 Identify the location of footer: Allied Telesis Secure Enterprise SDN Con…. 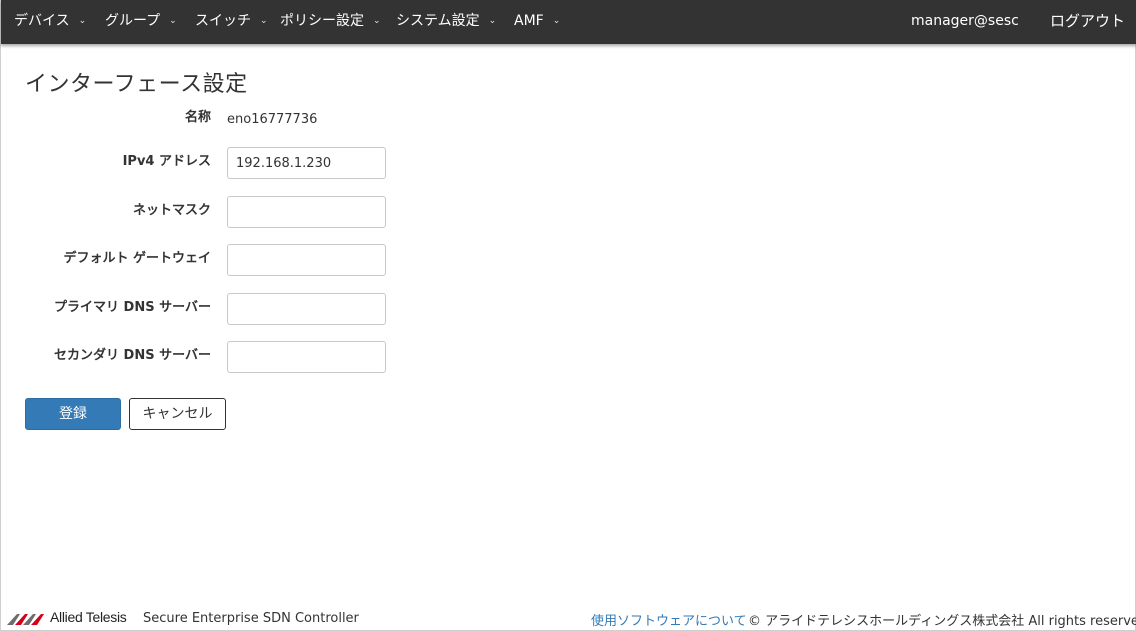
(568, 618).